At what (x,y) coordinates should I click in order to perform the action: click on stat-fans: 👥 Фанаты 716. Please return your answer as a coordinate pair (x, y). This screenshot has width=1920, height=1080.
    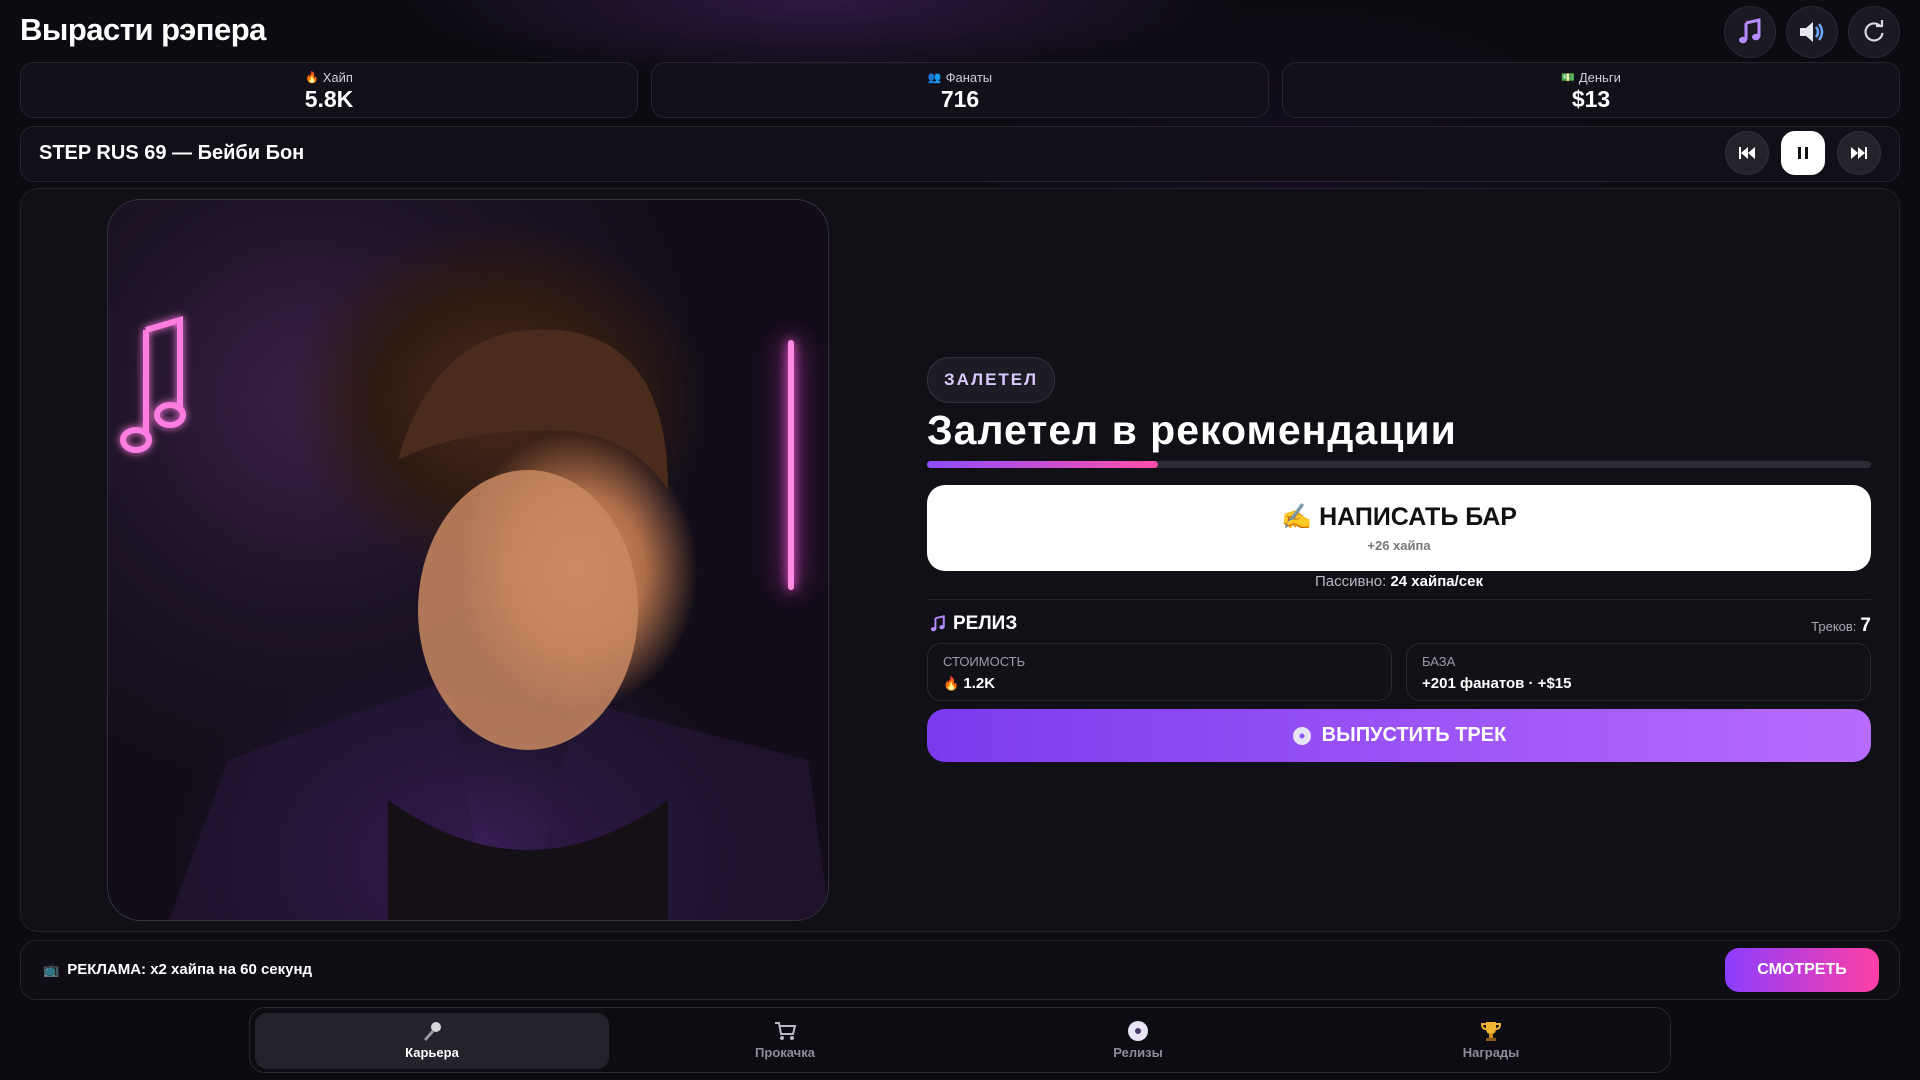
    Looking at the image, I should click on (960, 90).